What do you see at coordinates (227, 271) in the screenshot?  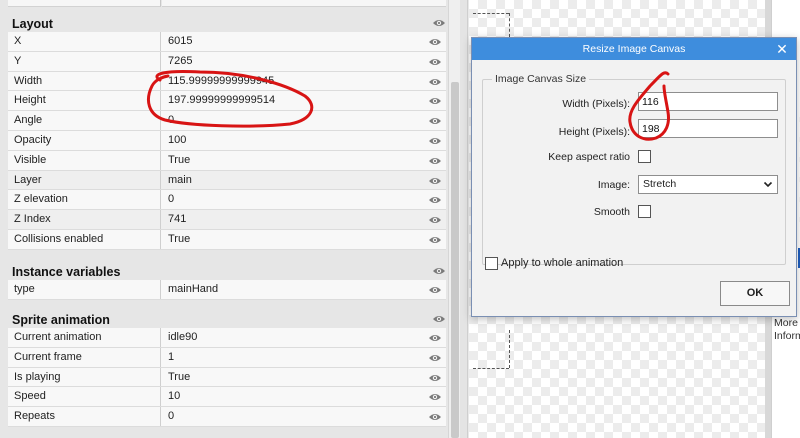 I see `instance-variables-header: Instance variables` at bounding box center [227, 271].